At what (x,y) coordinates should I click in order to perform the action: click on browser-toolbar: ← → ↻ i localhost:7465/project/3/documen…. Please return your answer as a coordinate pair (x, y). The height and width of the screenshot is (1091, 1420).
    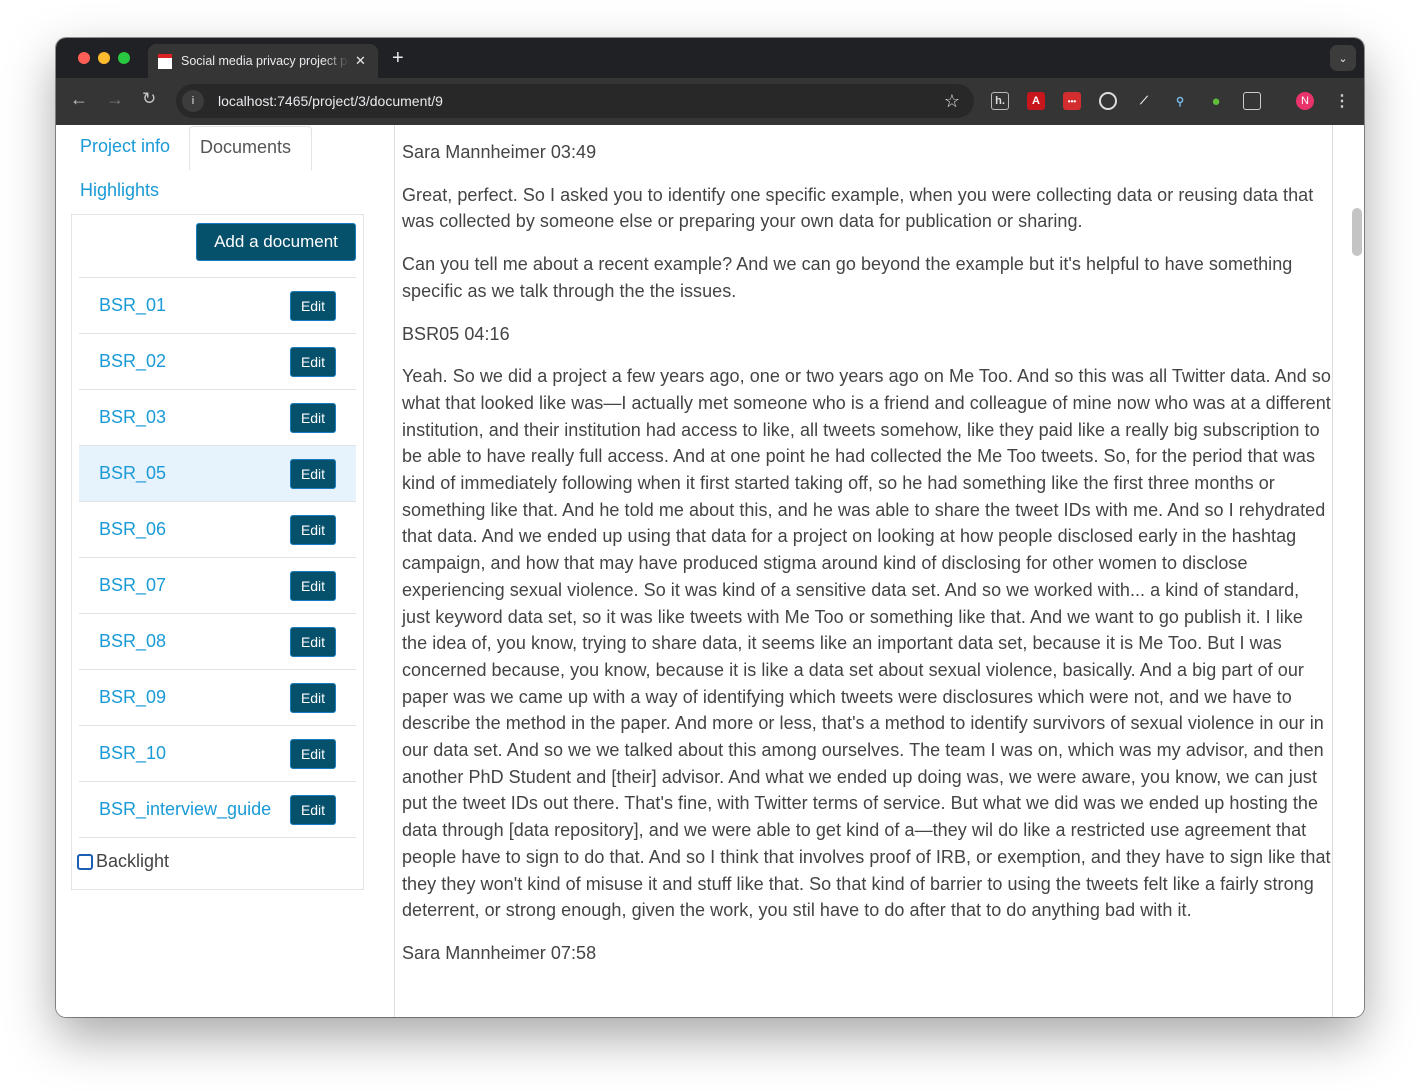
    Looking at the image, I should click on (710, 101).